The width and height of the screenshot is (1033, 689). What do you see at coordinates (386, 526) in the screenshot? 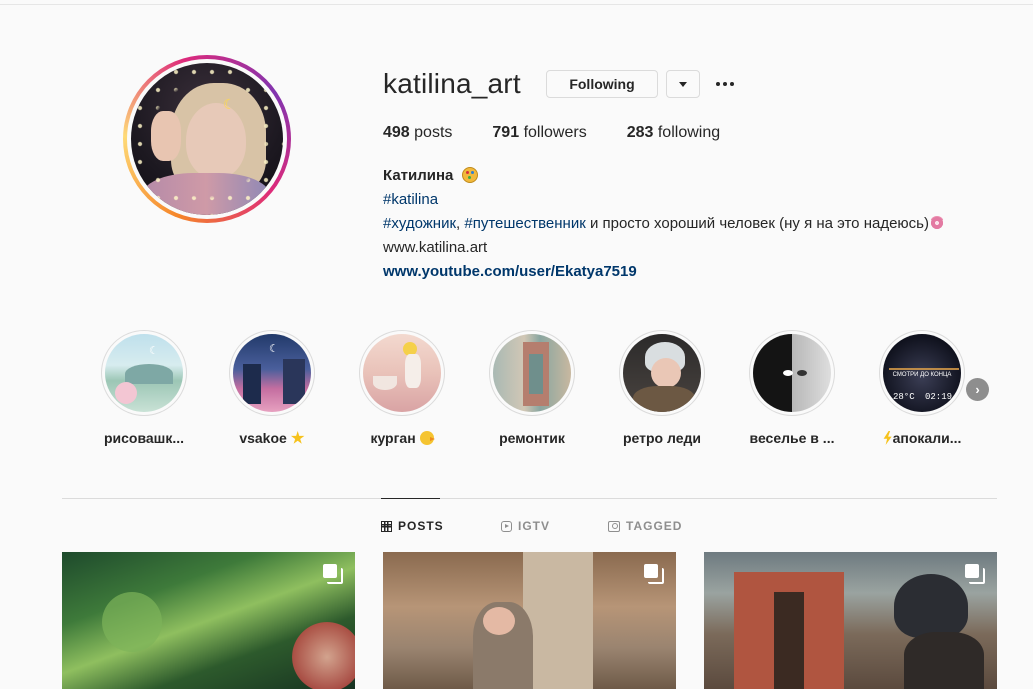
I see `grid-icon` at bounding box center [386, 526].